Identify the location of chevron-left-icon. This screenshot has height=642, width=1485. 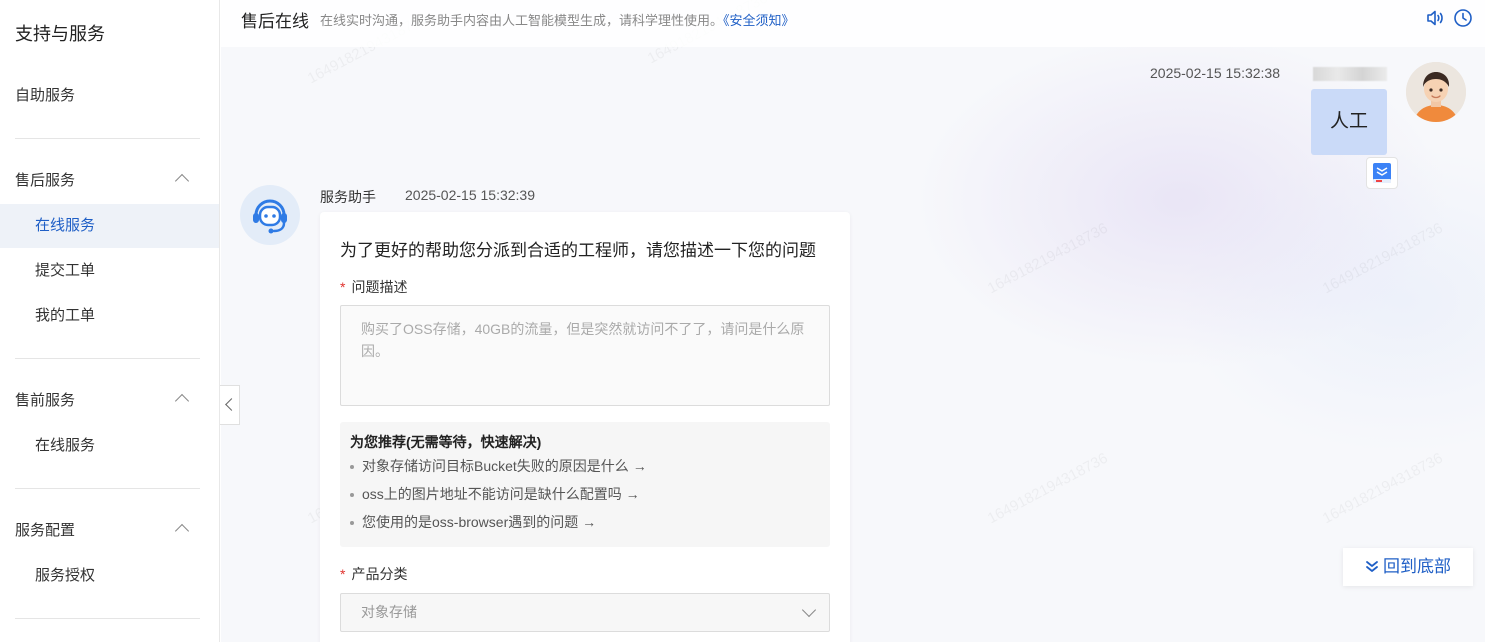
(231, 404).